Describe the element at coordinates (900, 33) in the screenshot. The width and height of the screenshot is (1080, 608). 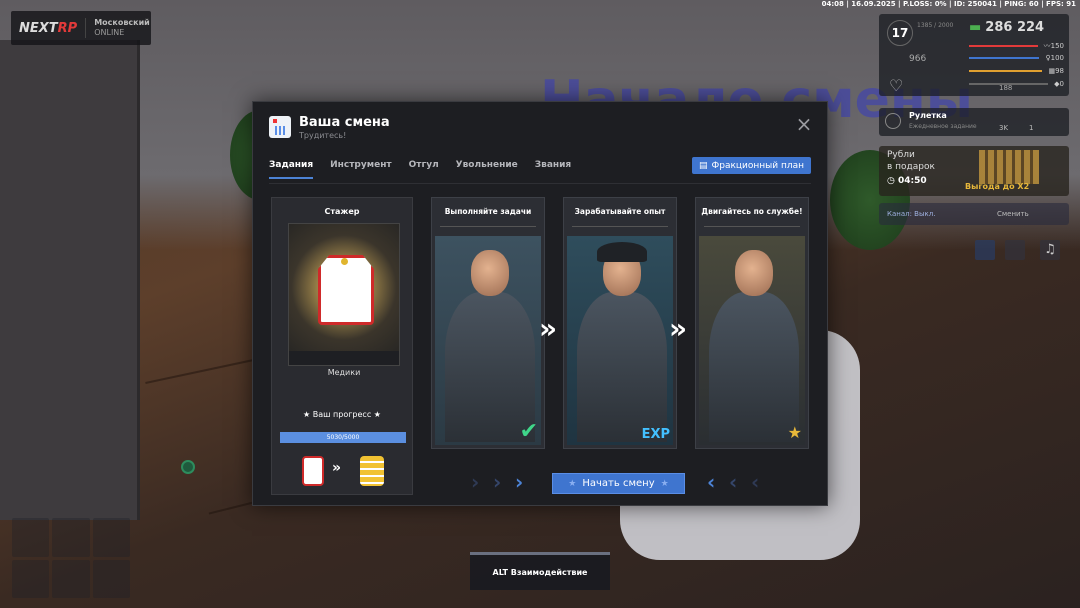
I see `level-badge: 17` at that location.